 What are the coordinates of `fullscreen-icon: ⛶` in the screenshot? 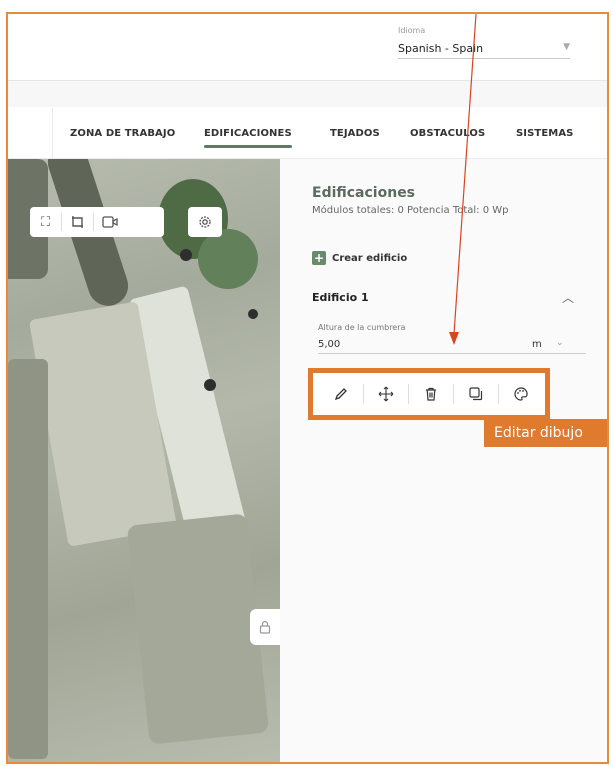 It's located at (45, 222).